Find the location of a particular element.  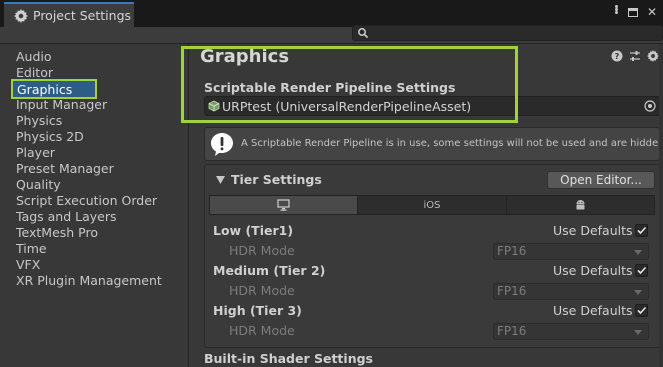

tier-high-label: High (Tier 3) is located at coordinates (257, 310).